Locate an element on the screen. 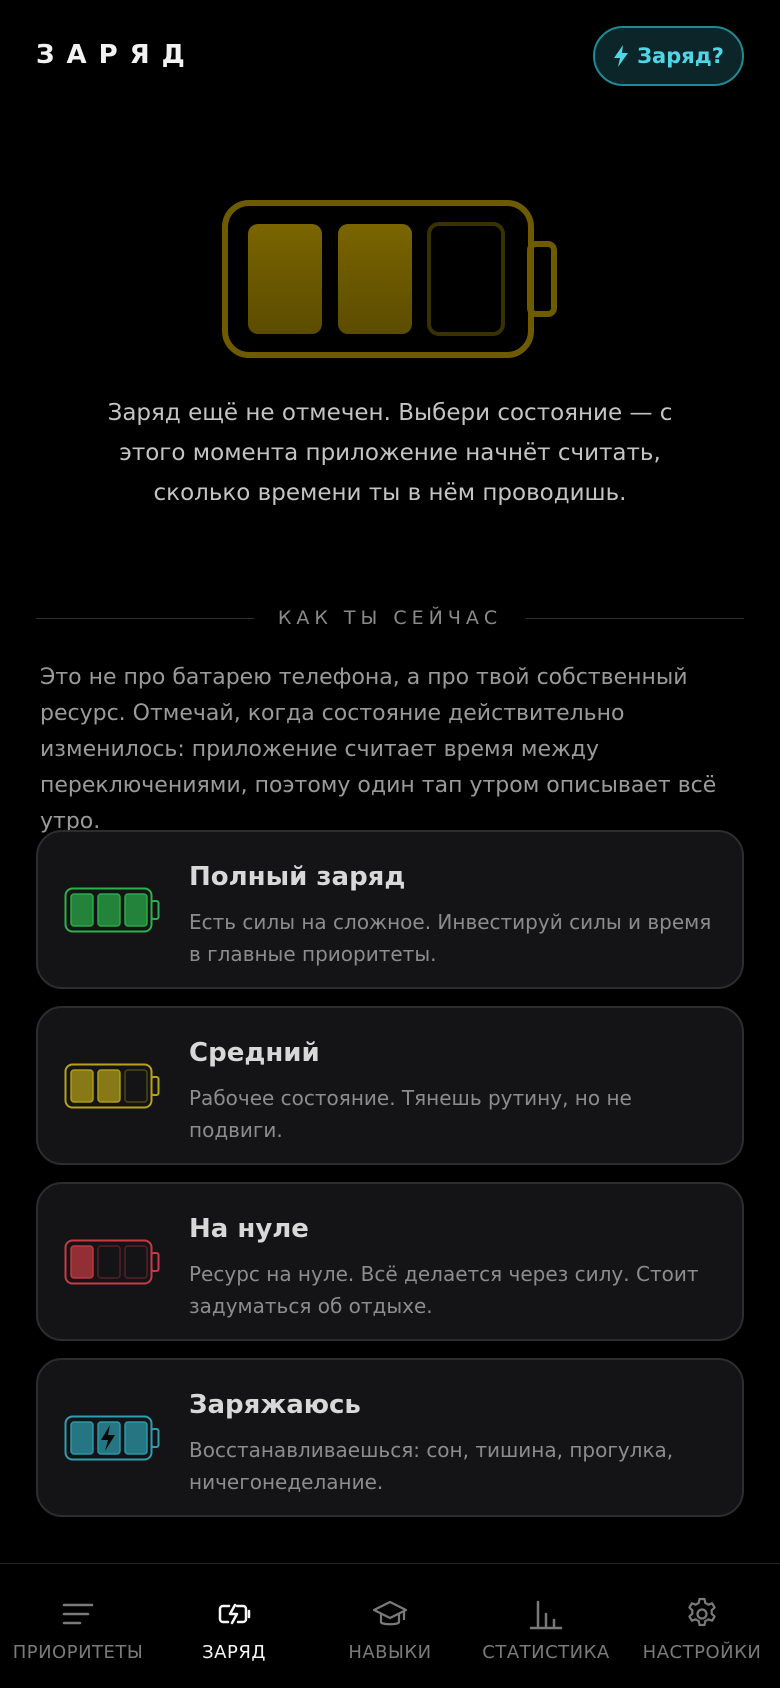 This screenshot has height=1688, width=780. nav-item-settings: НАСТРОЙКИ is located at coordinates (702, 1626).